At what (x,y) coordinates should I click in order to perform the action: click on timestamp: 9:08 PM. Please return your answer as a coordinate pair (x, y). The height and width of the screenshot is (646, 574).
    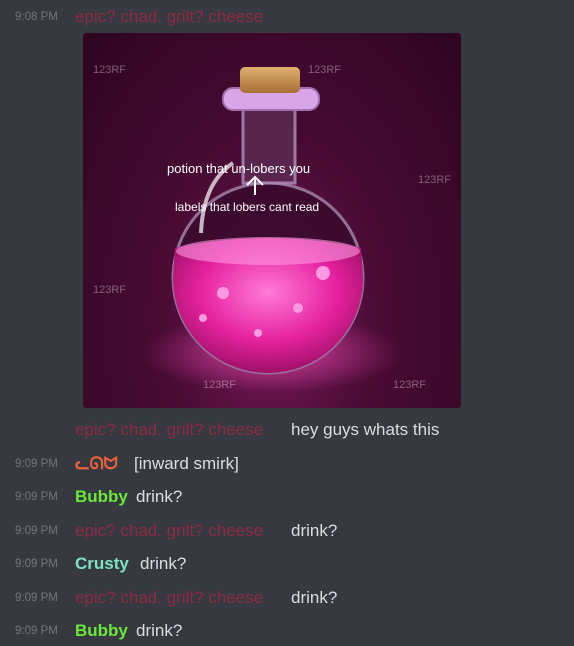
    Looking at the image, I should click on (36, 17).